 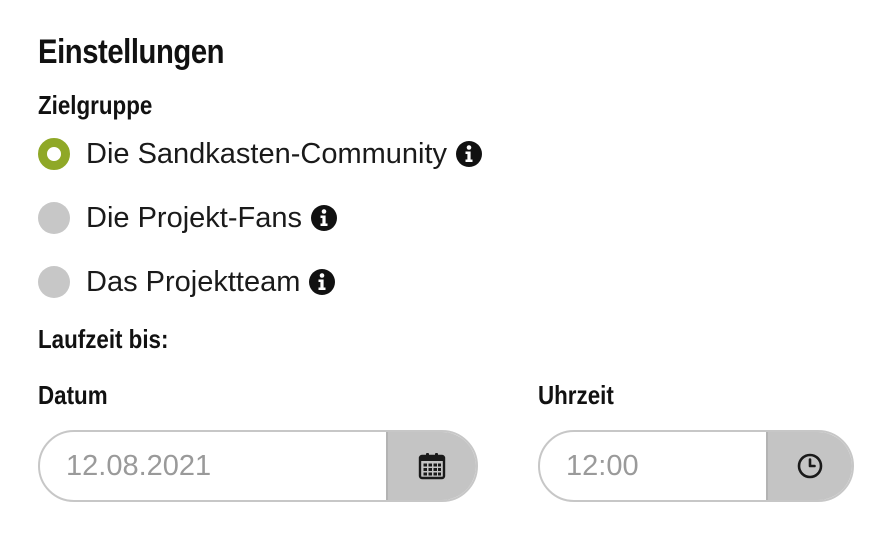 I want to click on time-picker-button, so click(x=809, y=466).